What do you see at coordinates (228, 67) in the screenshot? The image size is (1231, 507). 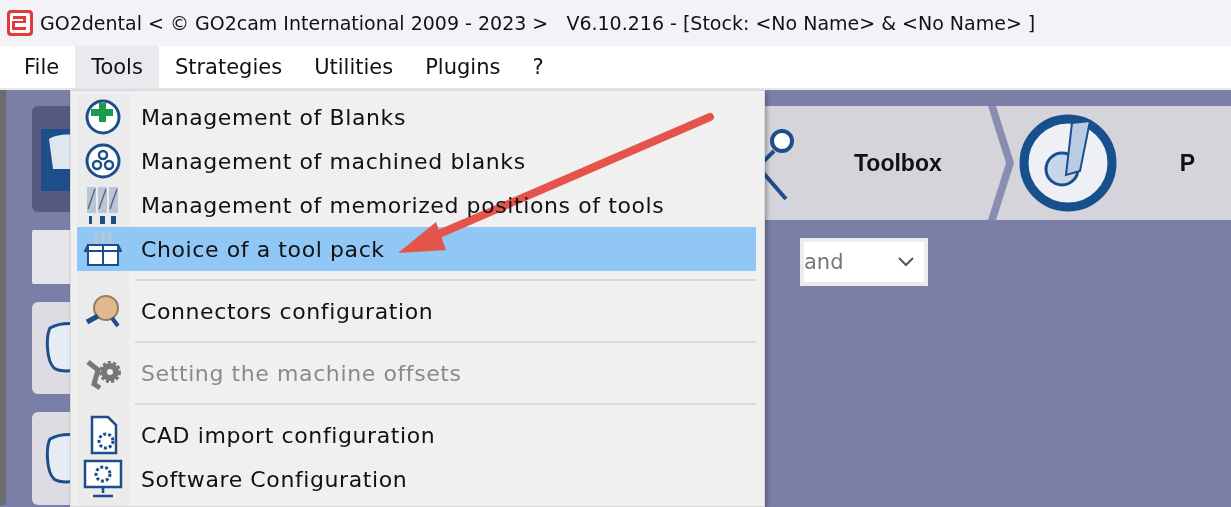 I see `menu-item: Strategies` at bounding box center [228, 67].